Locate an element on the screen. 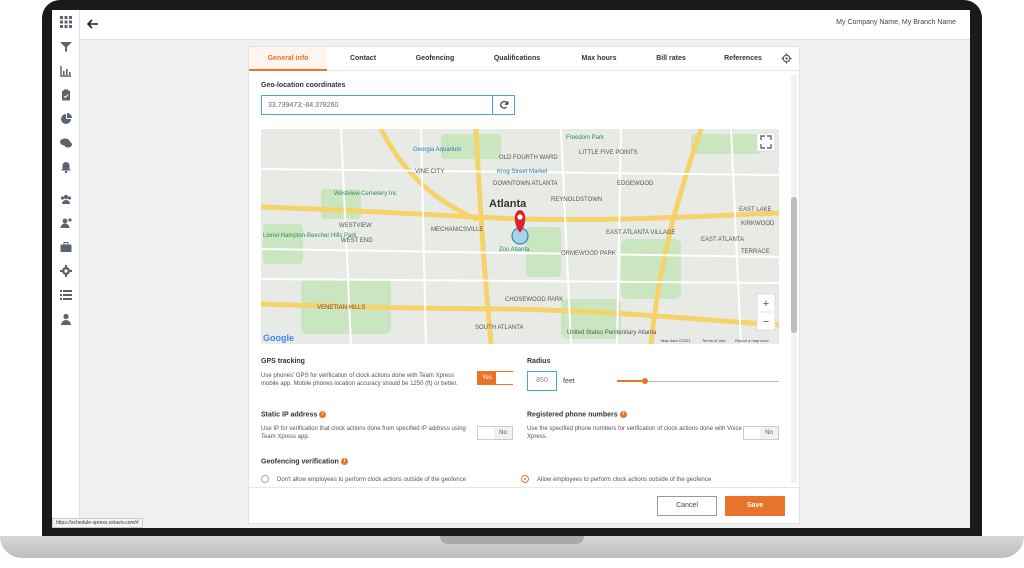 The width and height of the screenshot is (1024, 568). filter-icon is located at coordinates (66, 47).